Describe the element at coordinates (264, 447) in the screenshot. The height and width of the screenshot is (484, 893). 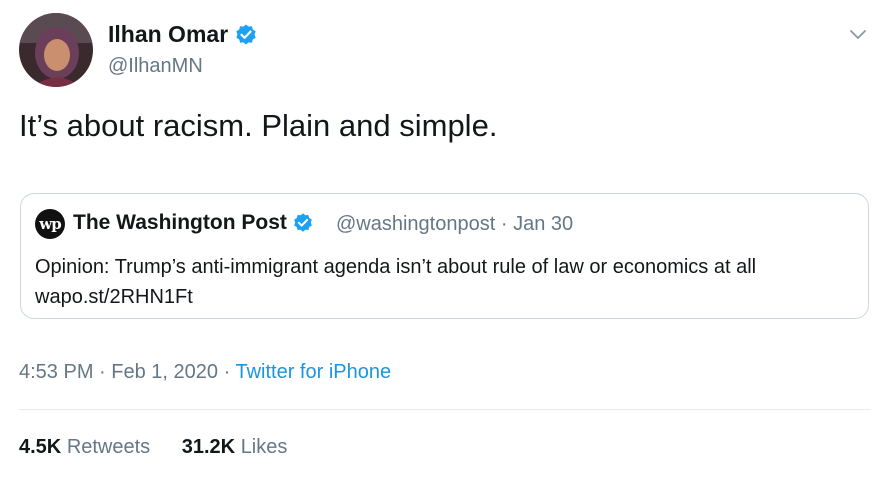
I see `likes-label: Likes` at that location.